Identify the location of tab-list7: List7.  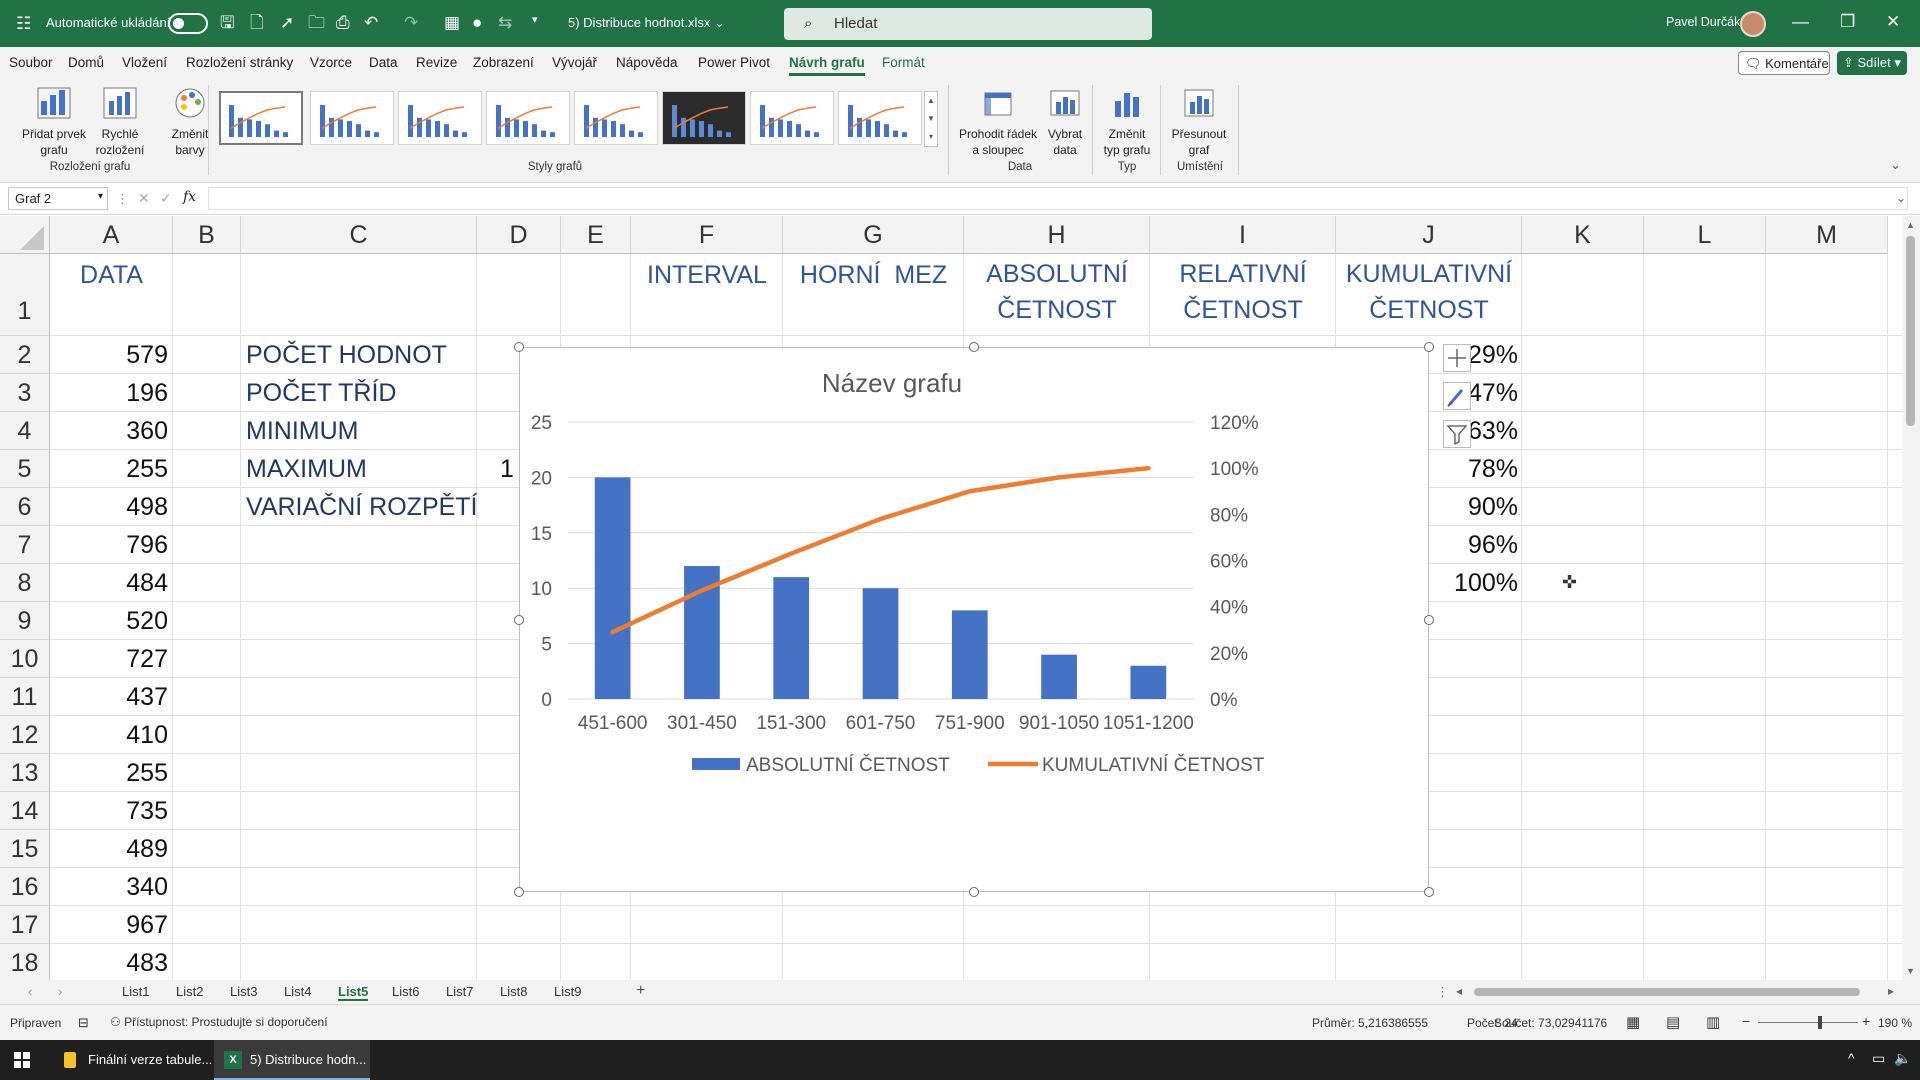
(459, 991).